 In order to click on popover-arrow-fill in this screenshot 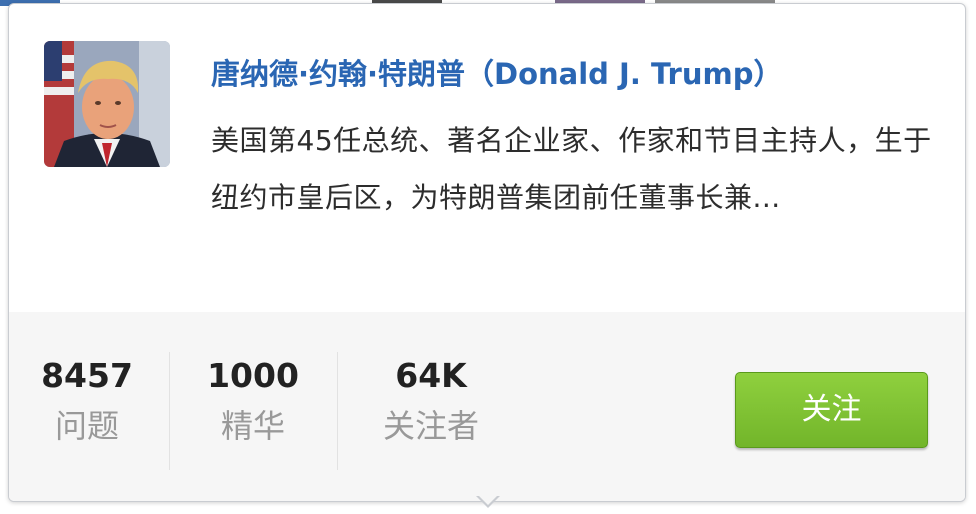, I will do `click(488, 500)`.